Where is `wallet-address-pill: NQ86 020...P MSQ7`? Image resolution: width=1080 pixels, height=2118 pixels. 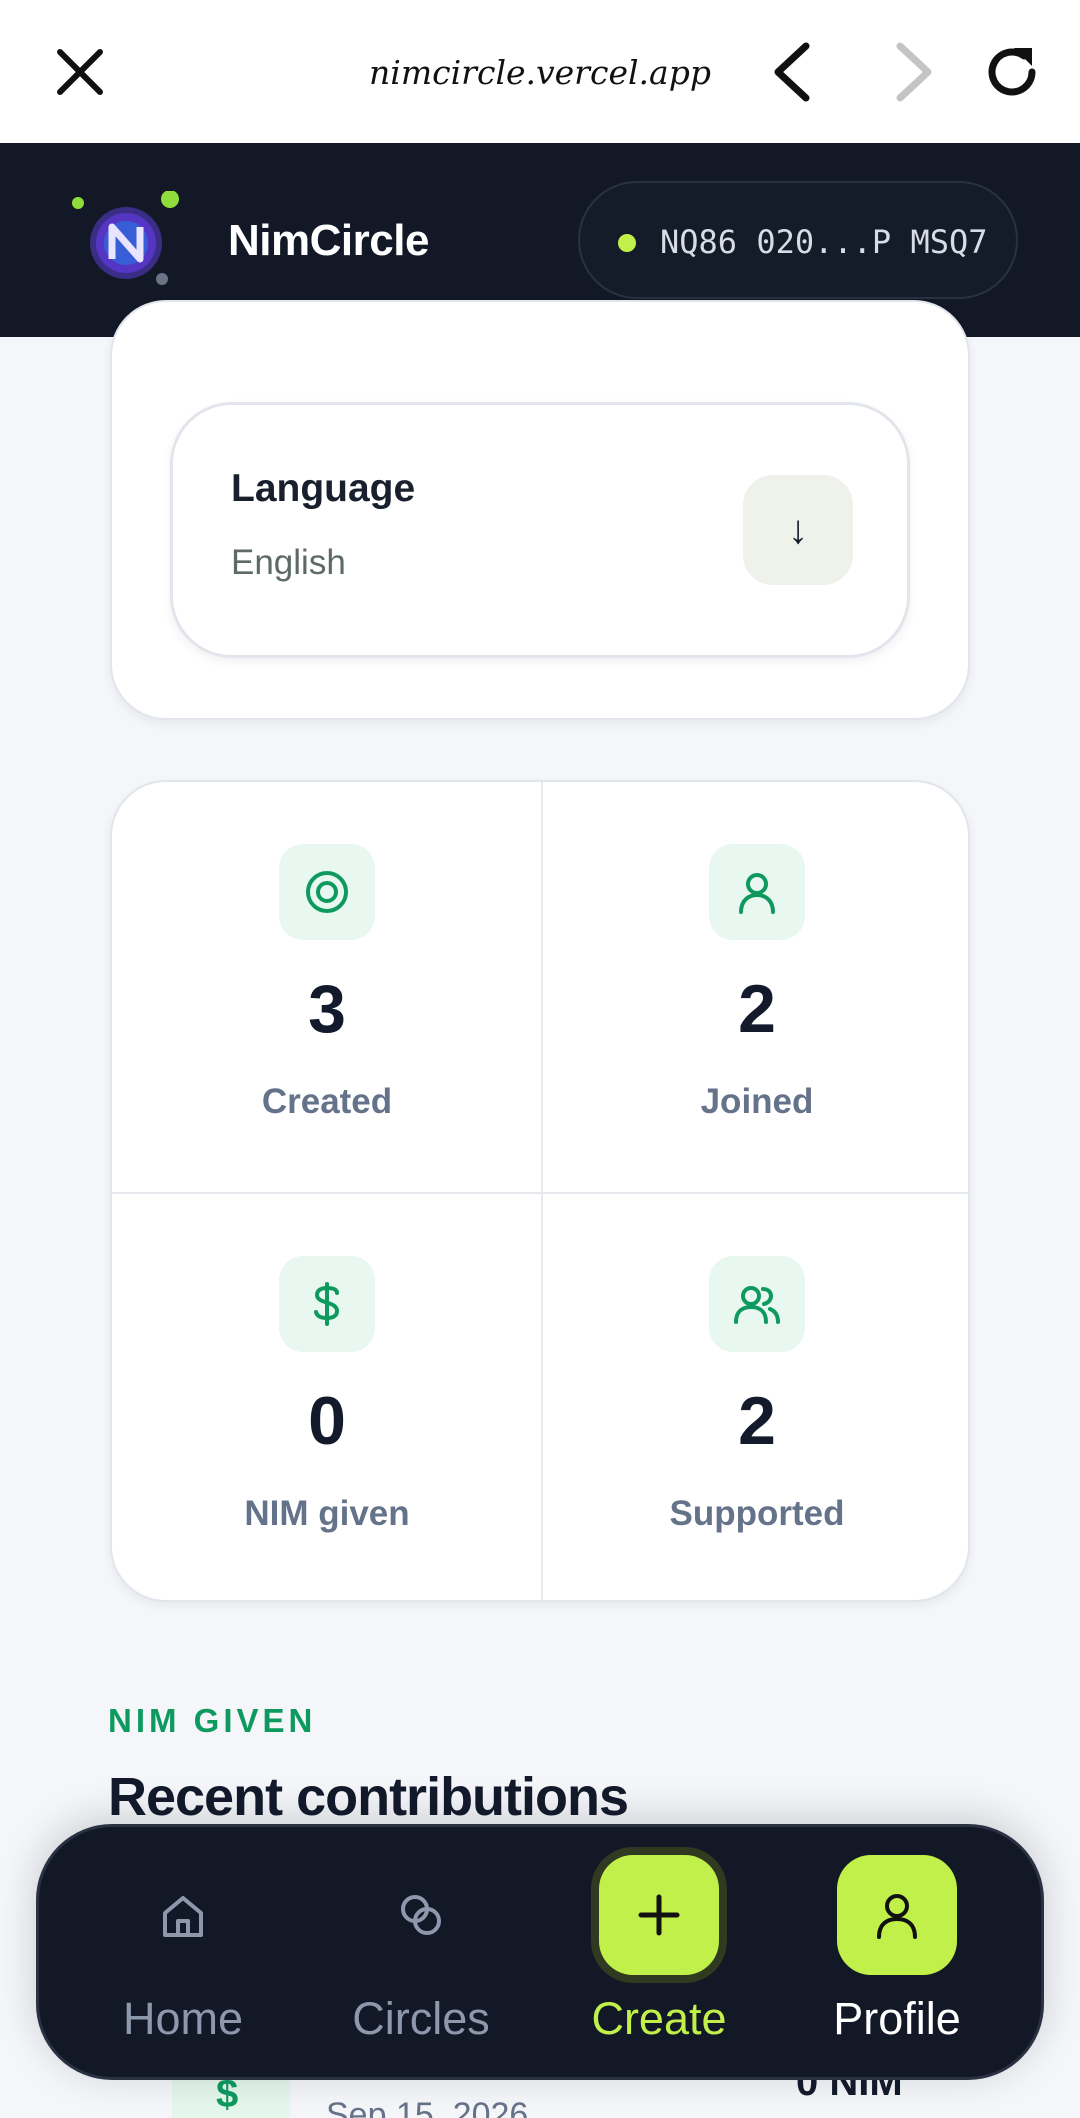
wallet-address-pill: NQ86 020...P MSQ7 is located at coordinates (798, 240).